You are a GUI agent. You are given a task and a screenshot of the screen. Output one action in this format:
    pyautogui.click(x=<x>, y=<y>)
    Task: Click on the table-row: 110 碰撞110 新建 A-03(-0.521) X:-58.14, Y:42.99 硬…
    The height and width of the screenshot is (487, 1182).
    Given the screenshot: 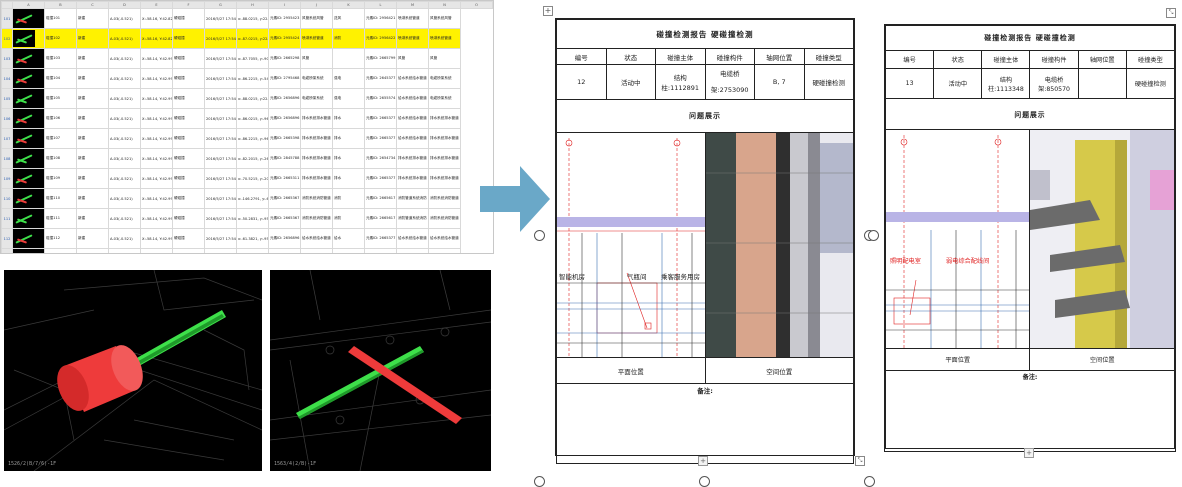 What is the action you would take?
    pyautogui.click(x=247, y=198)
    